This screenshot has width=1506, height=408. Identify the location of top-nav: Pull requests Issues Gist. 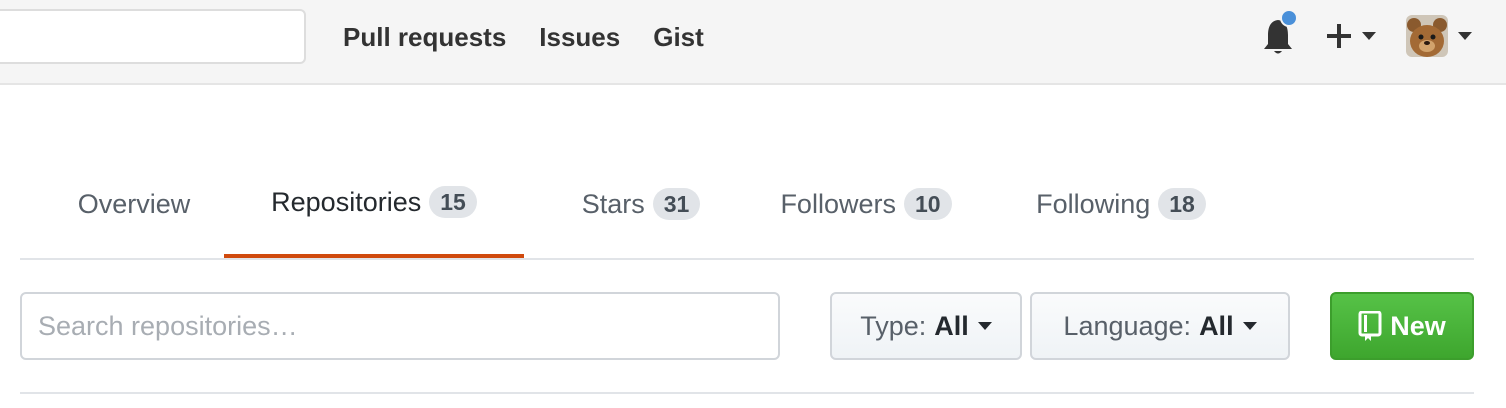
(540, 37).